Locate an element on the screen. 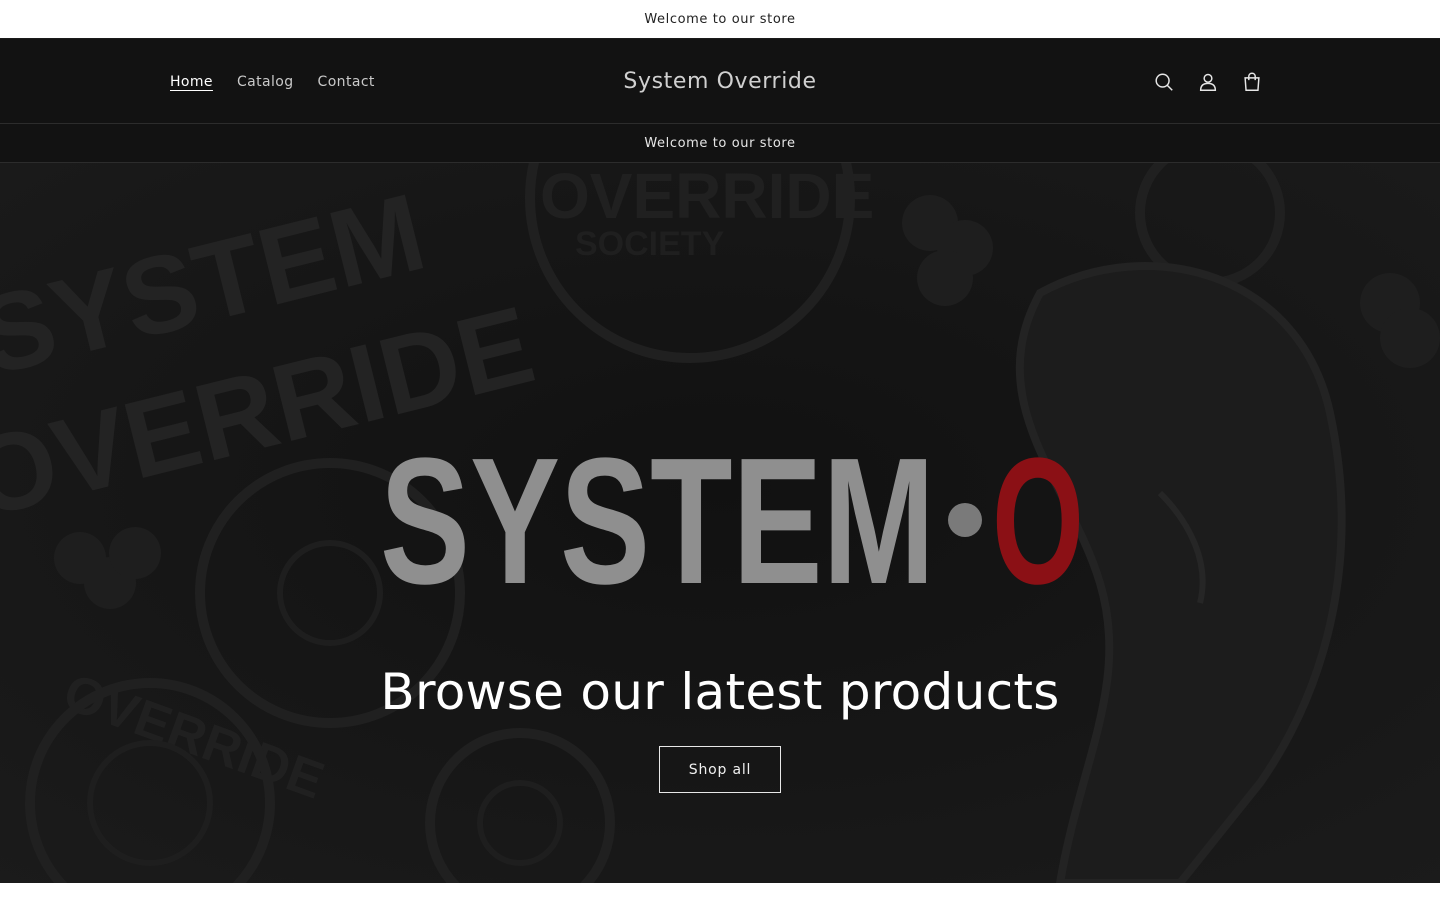 Image resolution: width=1440 pixels, height=900 pixels. sub-announcement-bar: Welcome to our store is located at coordinates (720, 143).